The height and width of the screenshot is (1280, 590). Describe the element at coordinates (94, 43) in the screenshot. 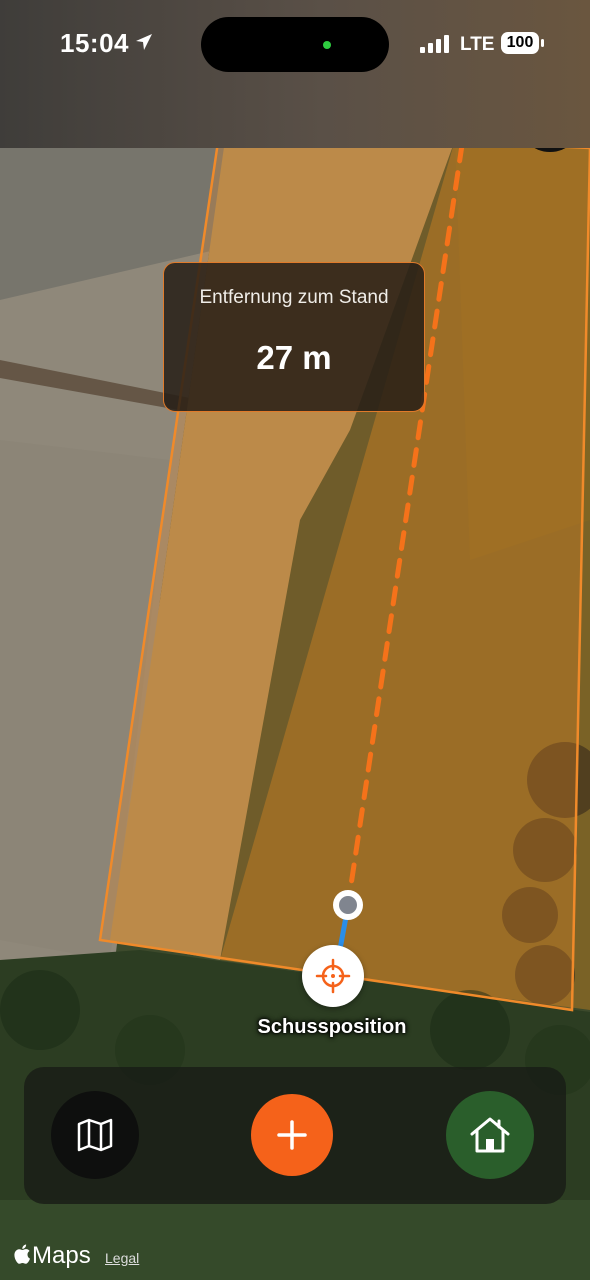

I see `status-time: 15:04` at that location.